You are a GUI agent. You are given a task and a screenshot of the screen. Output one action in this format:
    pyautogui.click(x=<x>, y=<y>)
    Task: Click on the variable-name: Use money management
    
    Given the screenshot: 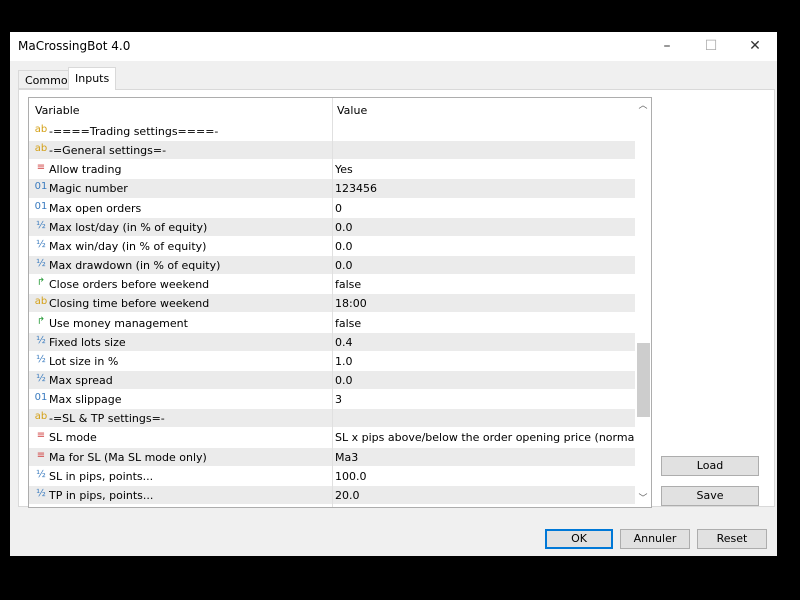 What is the action you would take?
    pyautogui.click(x=118, y=323)
    